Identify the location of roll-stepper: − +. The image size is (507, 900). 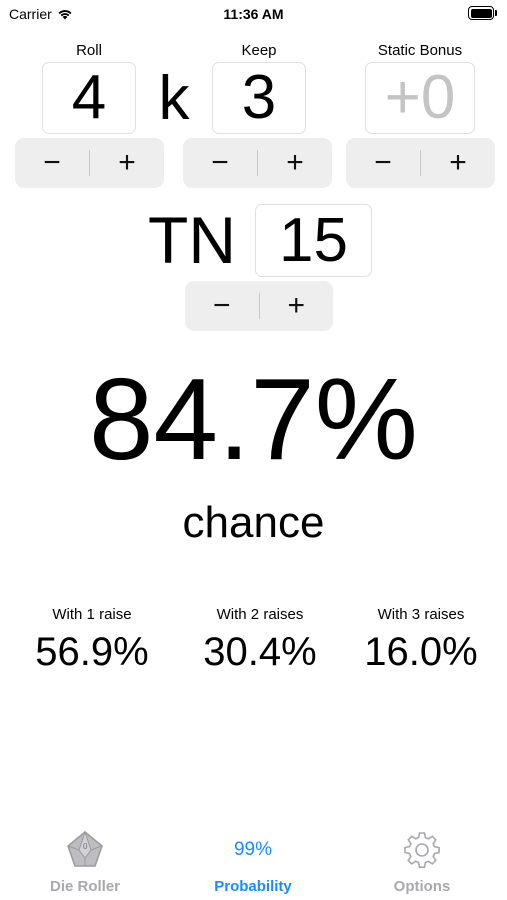
(89, 163).